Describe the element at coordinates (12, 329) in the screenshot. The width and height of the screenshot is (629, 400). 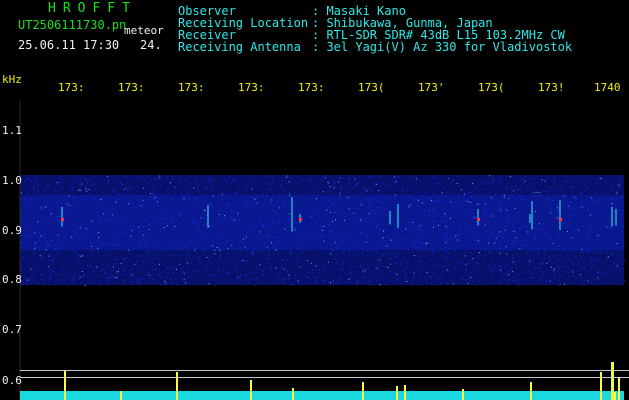
I see `freq-tick: 0.7` at that location.